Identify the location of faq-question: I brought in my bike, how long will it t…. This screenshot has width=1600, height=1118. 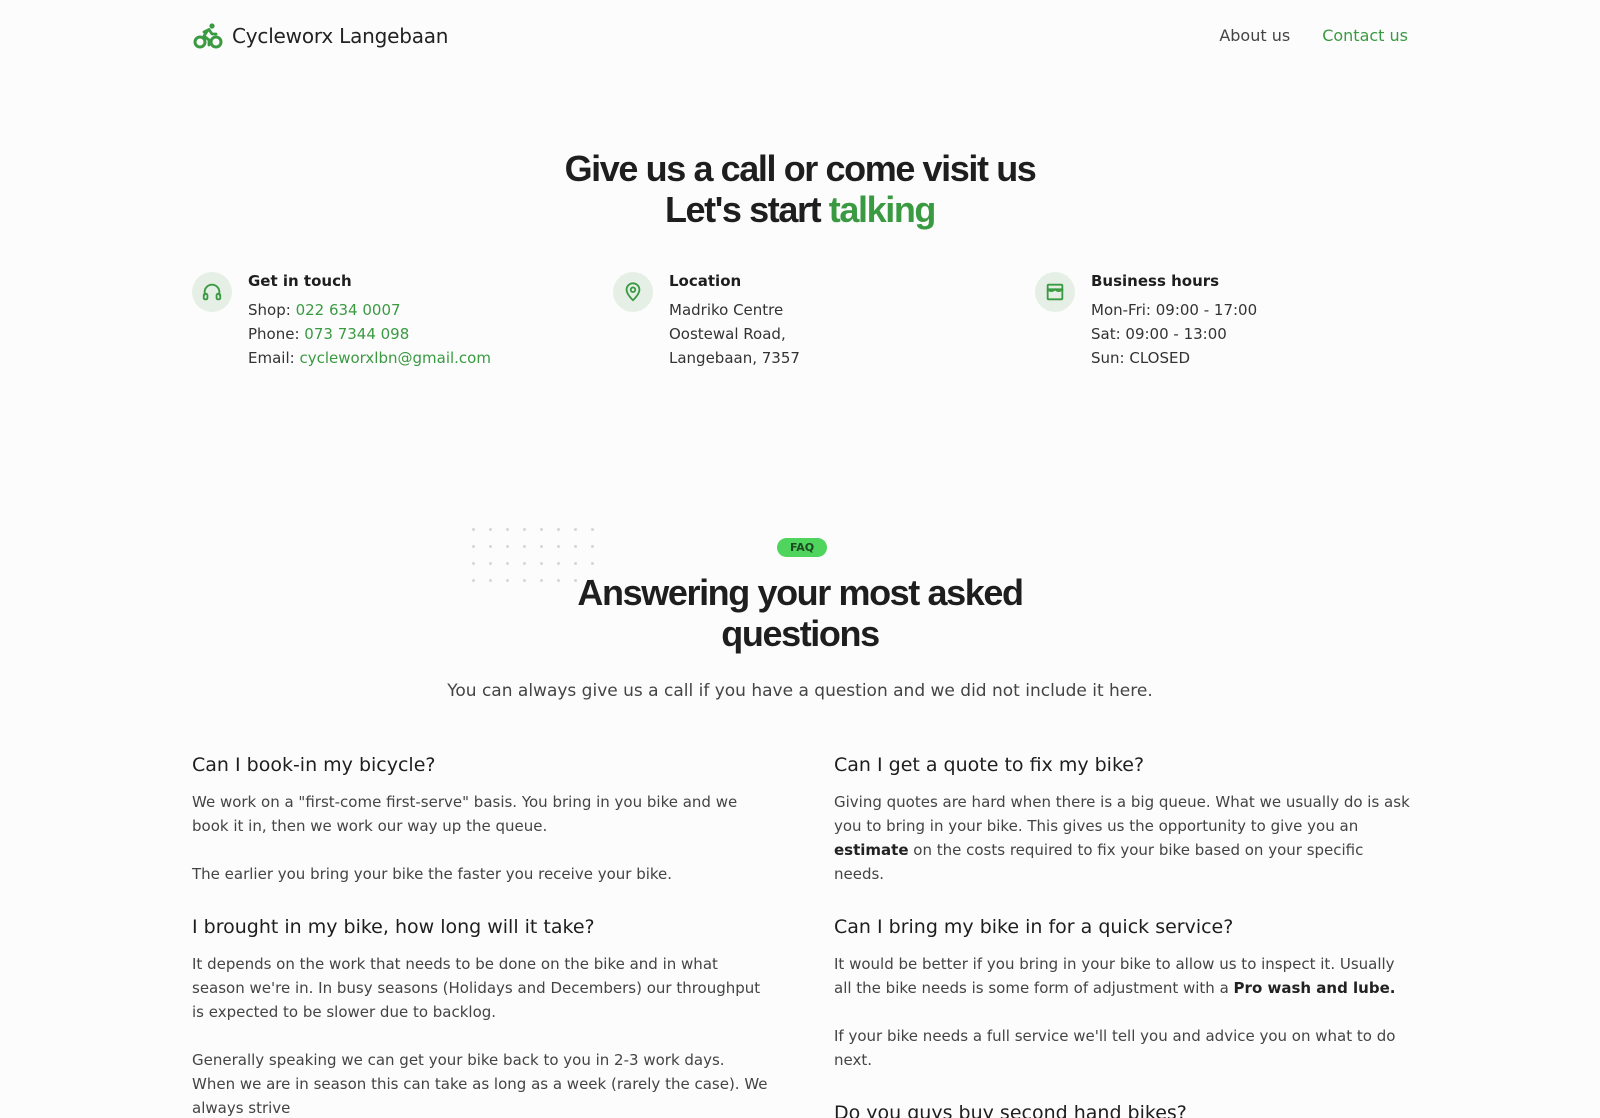
(393, 927).